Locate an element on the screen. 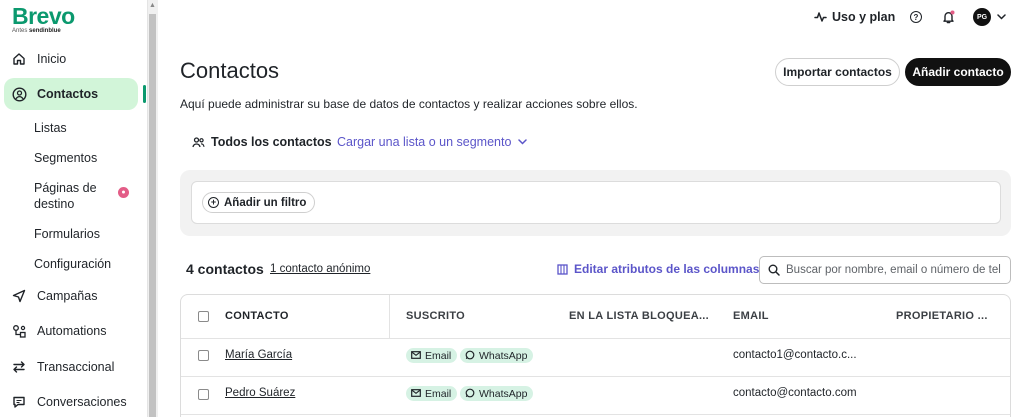 The image size is (1024, 417). automation-icon is located at coordinates (19, 331).